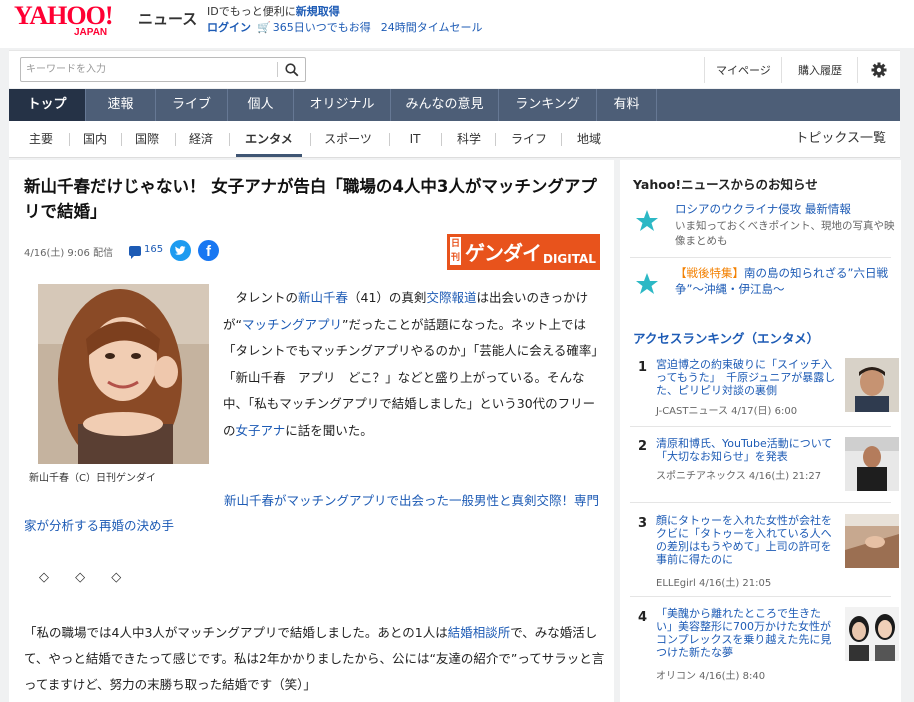  Describe the element at coordinates (147, 139) in the screenshot. I see `tab-international: 国際` at that location.